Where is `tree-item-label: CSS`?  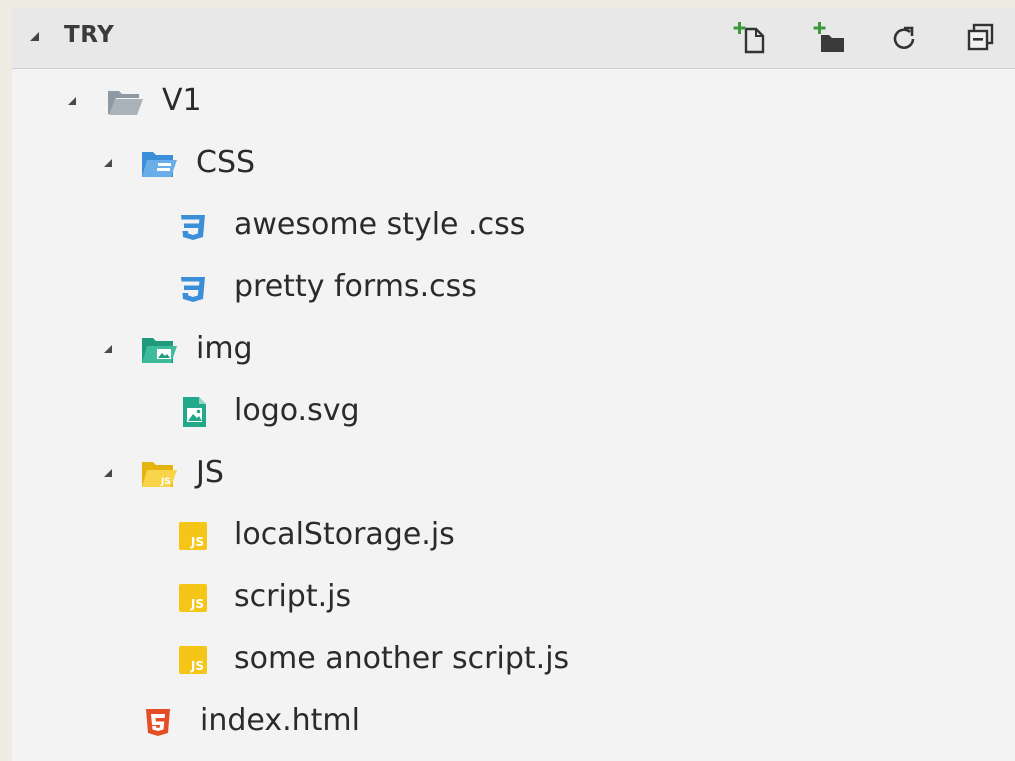
tree-item-label: CSS is located at coordinates (226, 162).